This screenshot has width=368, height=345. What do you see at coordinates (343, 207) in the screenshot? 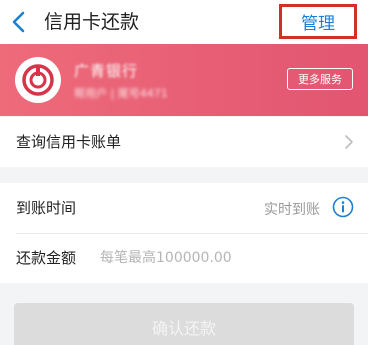
I see `info-icon` at bounding box center [343, 207].